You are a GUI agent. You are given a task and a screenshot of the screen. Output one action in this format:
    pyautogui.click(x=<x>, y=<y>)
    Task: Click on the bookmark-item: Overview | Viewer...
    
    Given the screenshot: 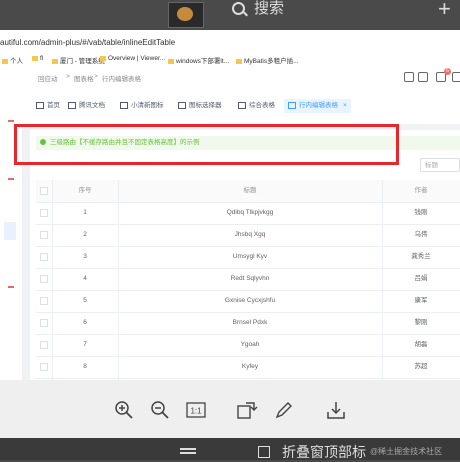 What is the action you would take?
    pyautogui.click(x=132, y=58)
    